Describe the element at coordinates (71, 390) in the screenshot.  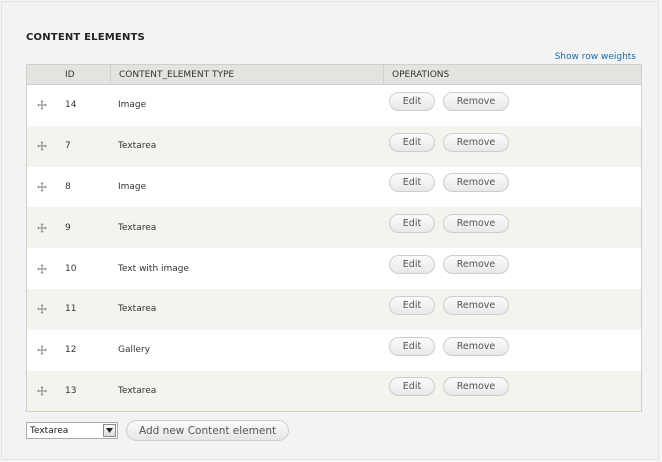
I see `row-id: 13` at that location.